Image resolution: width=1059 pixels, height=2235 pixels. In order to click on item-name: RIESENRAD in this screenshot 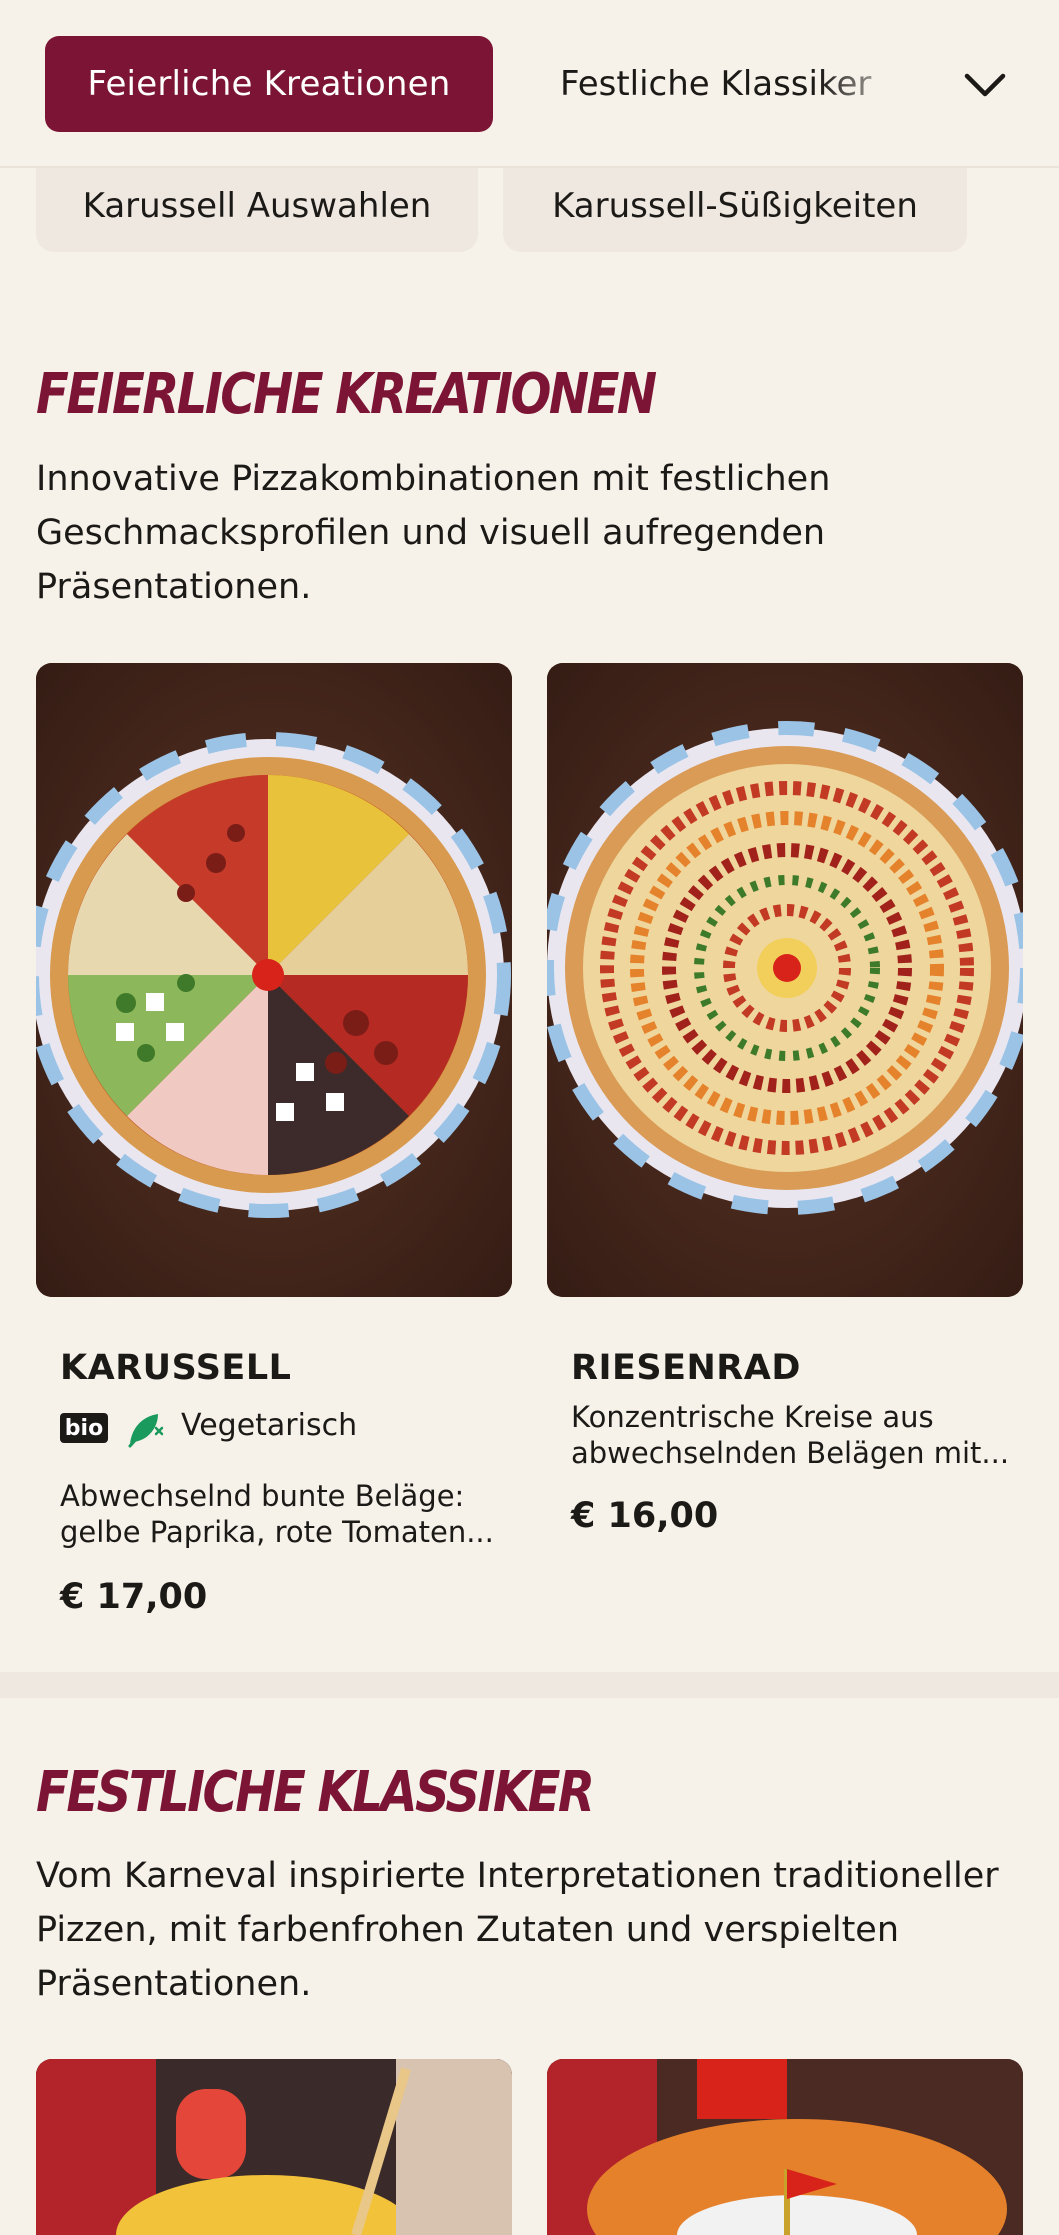, I will do `click(686, 1368)`.